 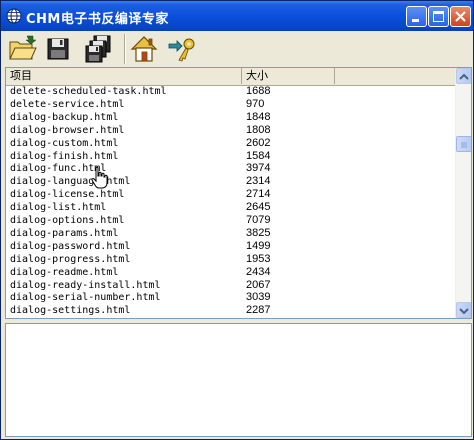 What do you see at coordinates (258, 245) in the screenshot?
I see `file-size: 1499` at bounding box center [258, 245].